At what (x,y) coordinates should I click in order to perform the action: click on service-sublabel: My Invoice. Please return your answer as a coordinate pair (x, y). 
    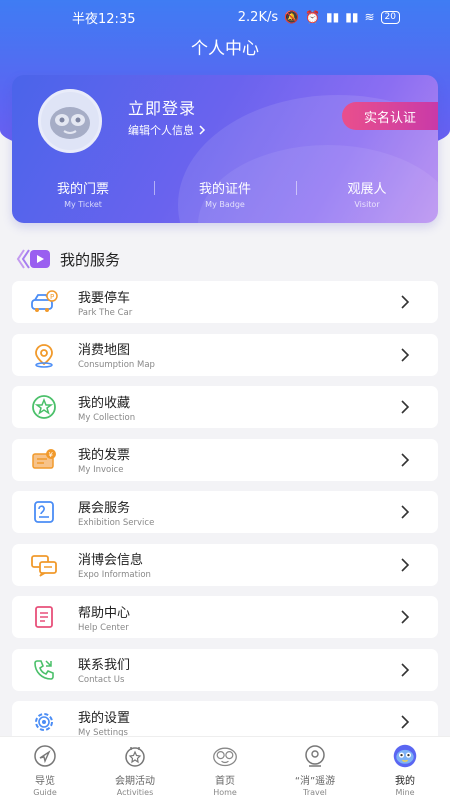
    Looking at the image, I should click on (101, 470).